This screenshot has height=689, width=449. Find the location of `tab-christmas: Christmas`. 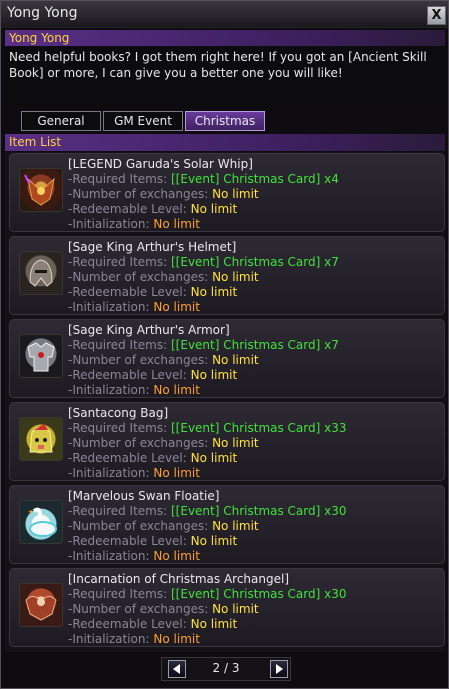

tab-christmas: Christmas is located at coordinates (225, 121).